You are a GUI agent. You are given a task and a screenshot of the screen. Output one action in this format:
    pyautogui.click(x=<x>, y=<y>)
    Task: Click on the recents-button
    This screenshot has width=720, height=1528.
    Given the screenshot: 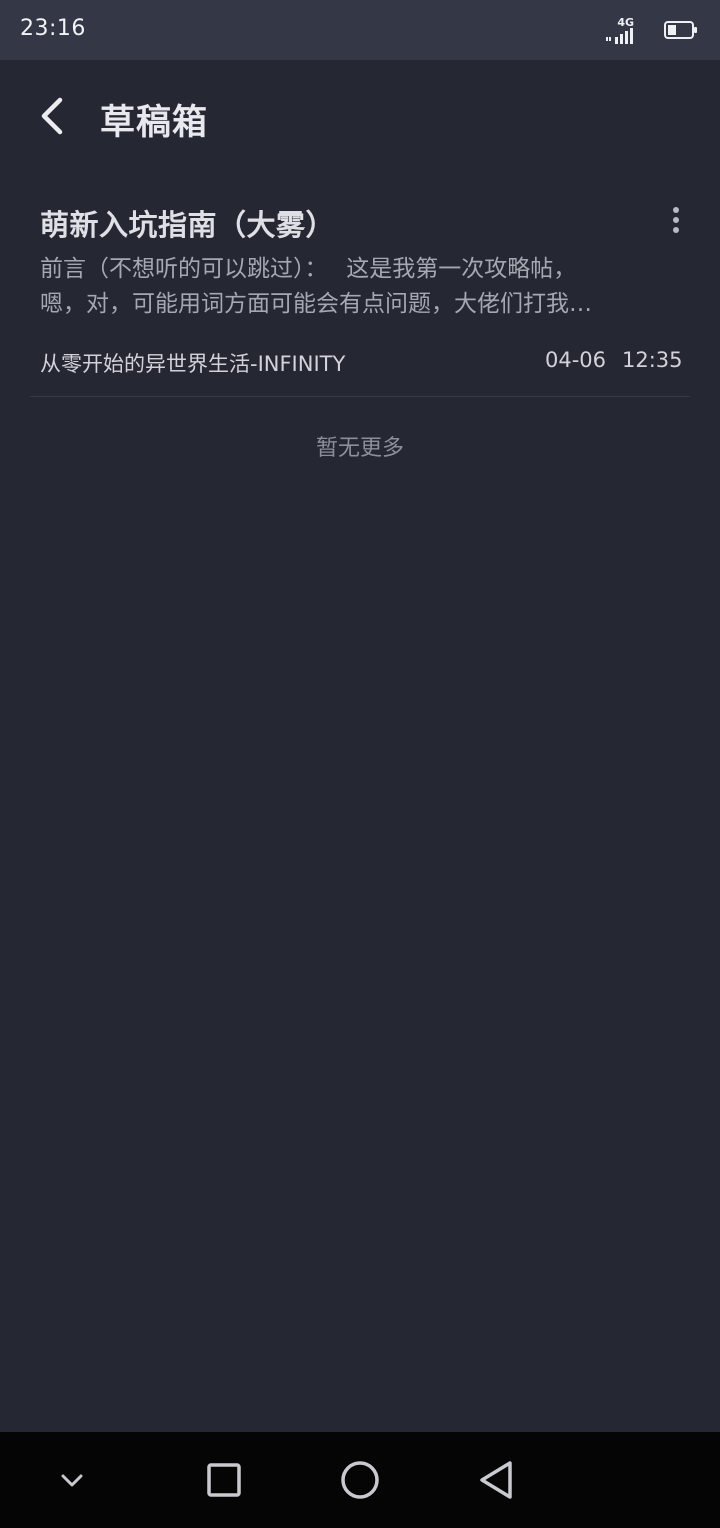 What is the action you would take?
    pyautogui.click(x=224, y=1480)
    